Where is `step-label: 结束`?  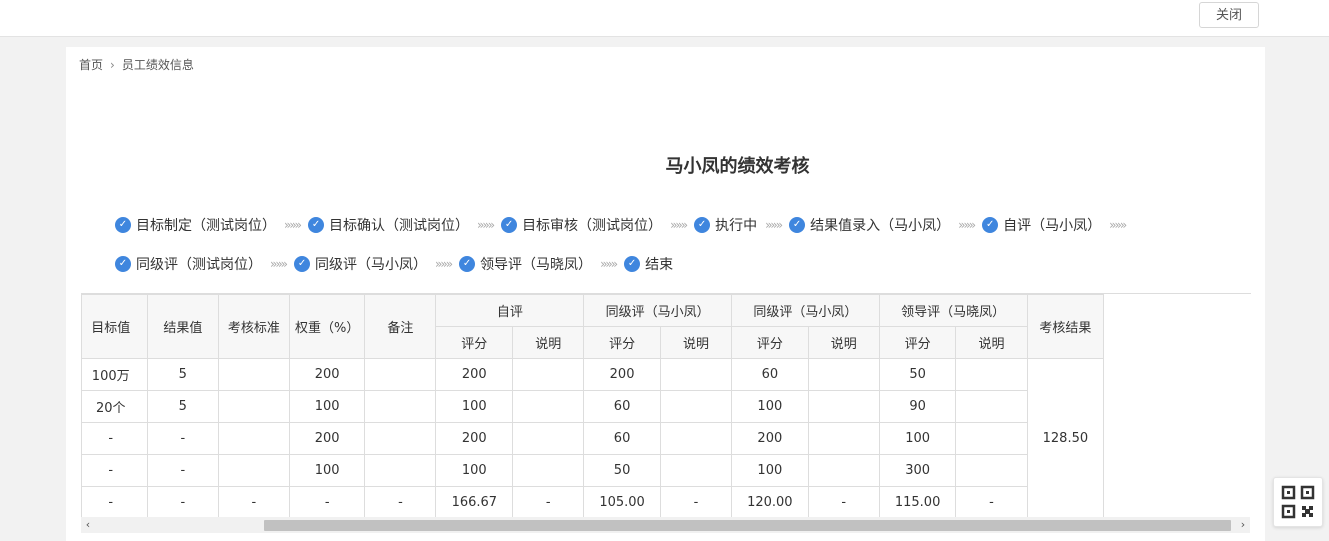
step-label: 结束 is located at coordinates (659, 265).